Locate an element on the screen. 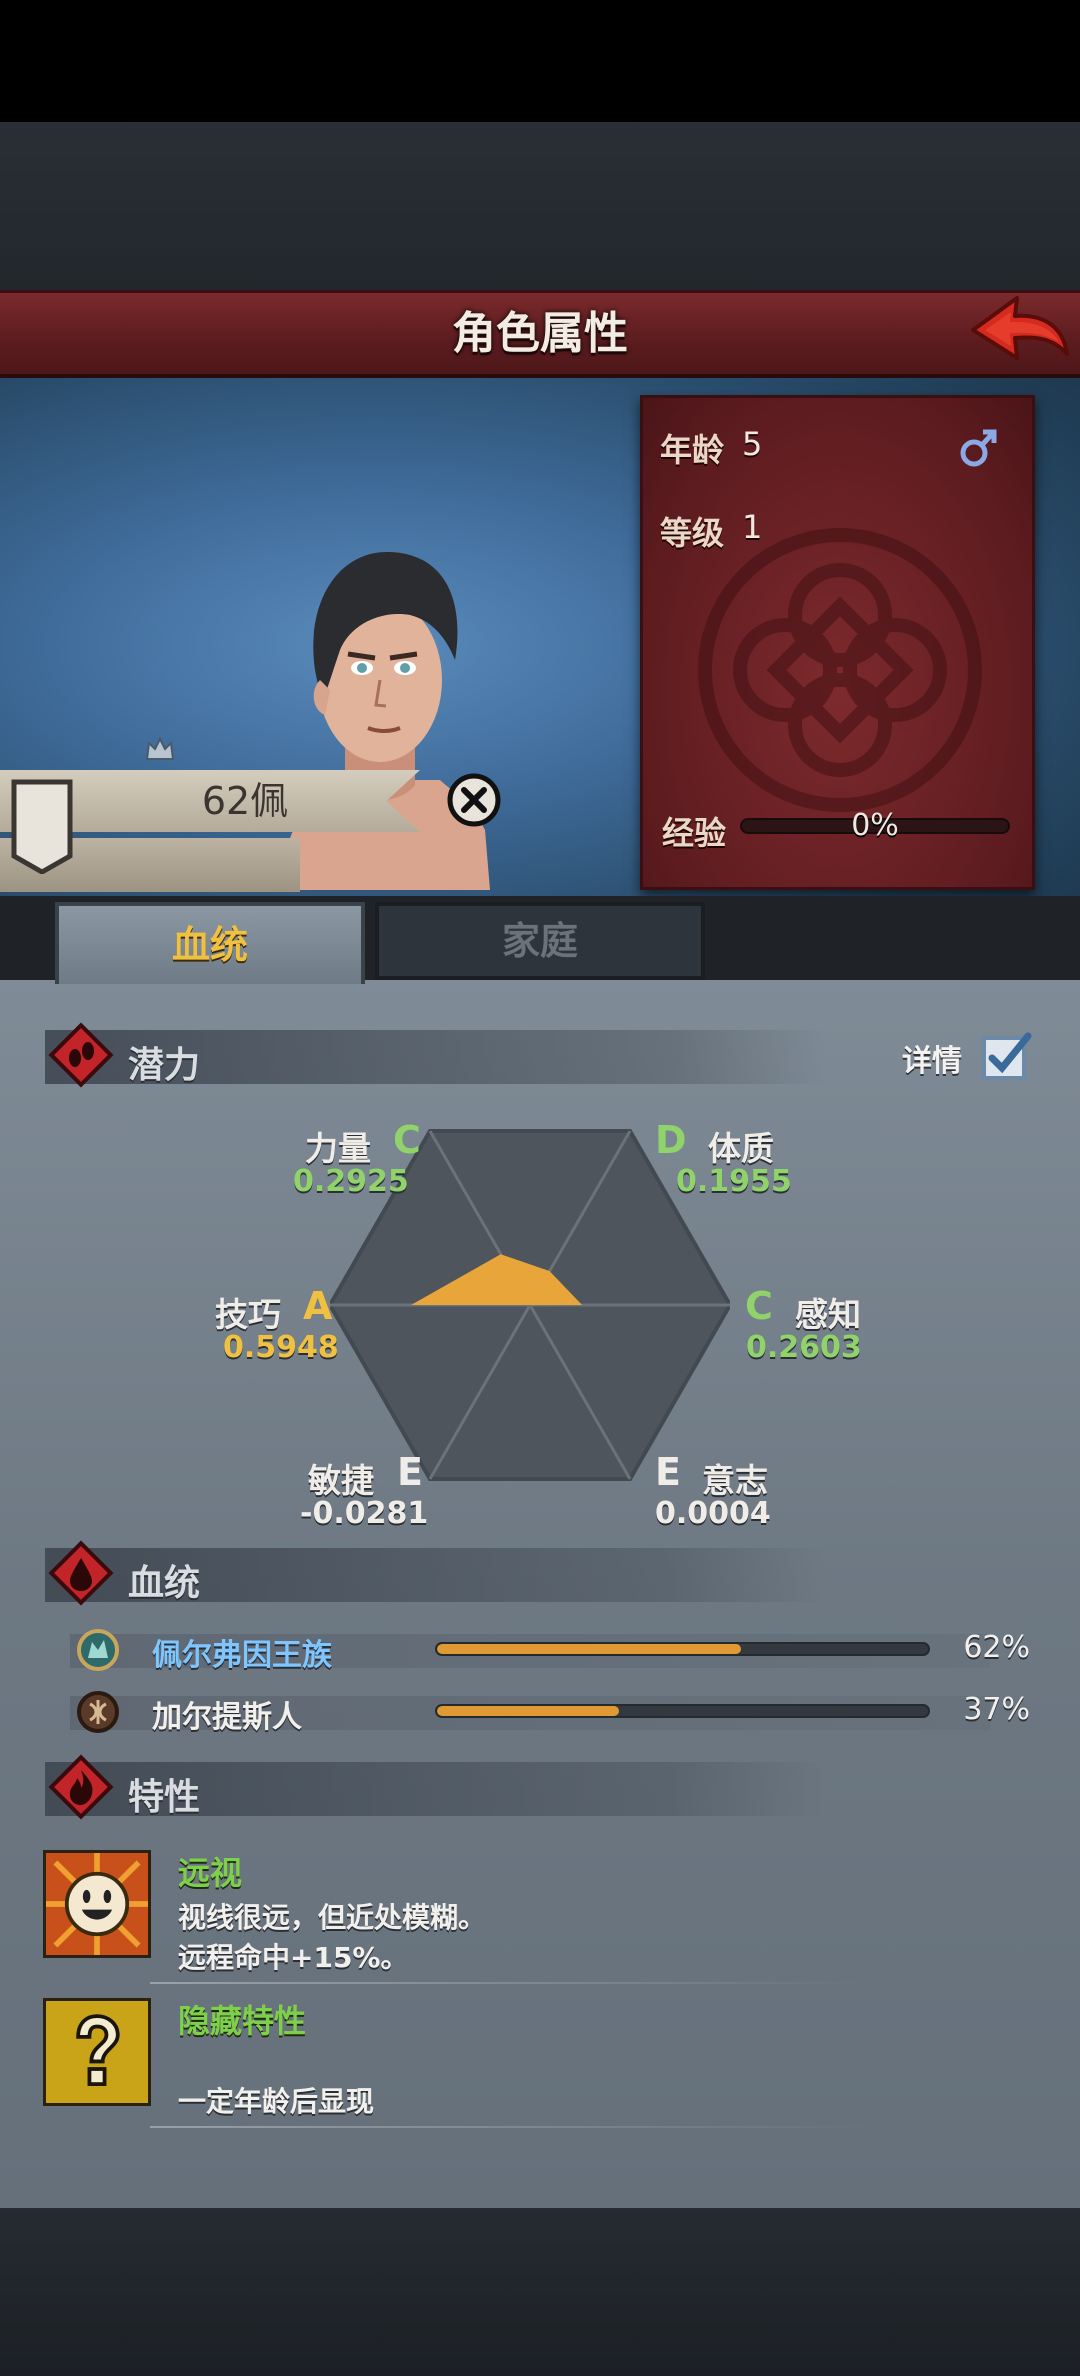 The width and height of the screenshot is (1080, 2376). stat-value-strength: 0.2925 is located at coordinates (351, 1181).